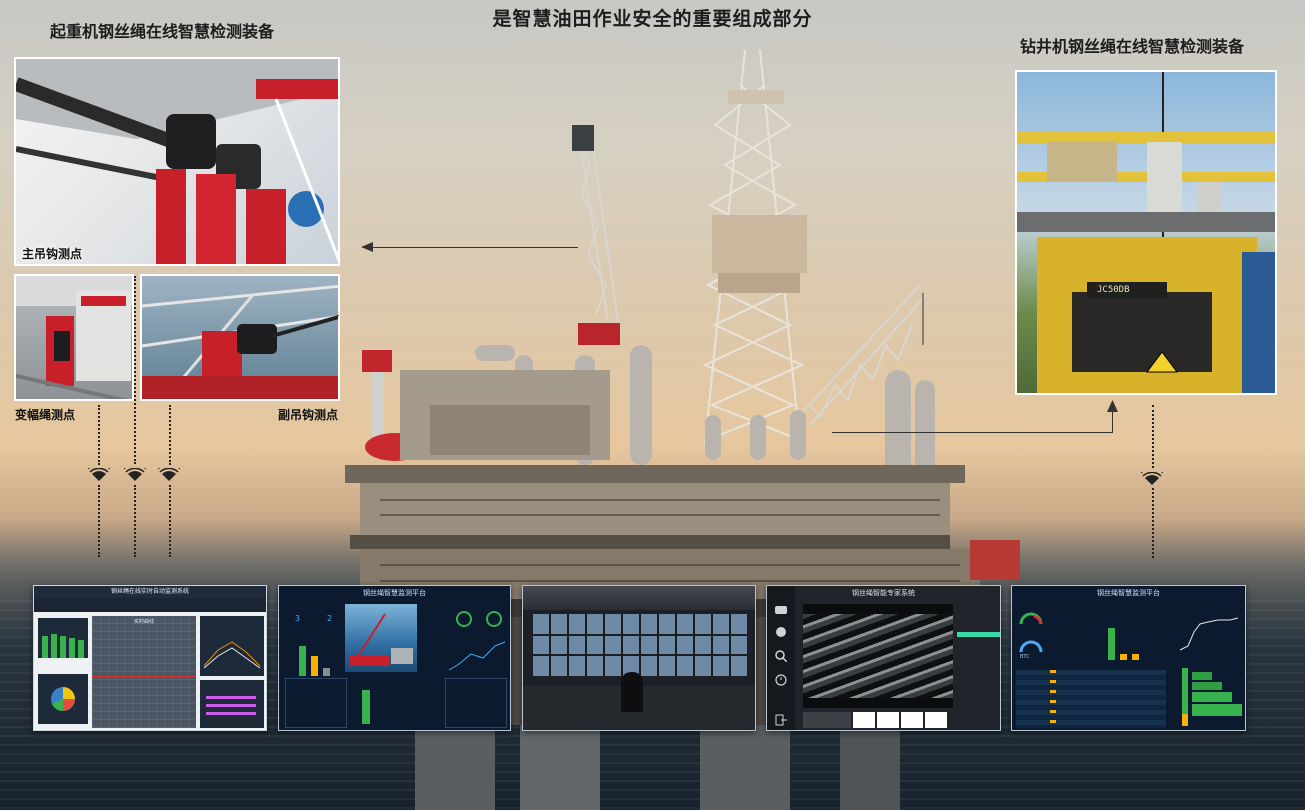  What do you see at coordinates (99, 521) in the screenshot?
I see `signal-line-1-lower` at bounding box center [99, 521].